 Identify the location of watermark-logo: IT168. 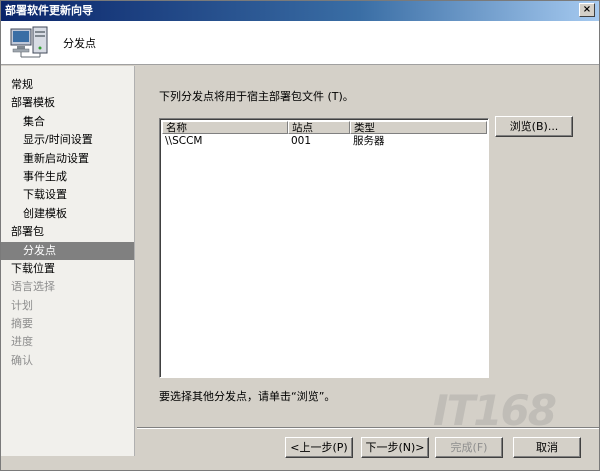
(495, 410).